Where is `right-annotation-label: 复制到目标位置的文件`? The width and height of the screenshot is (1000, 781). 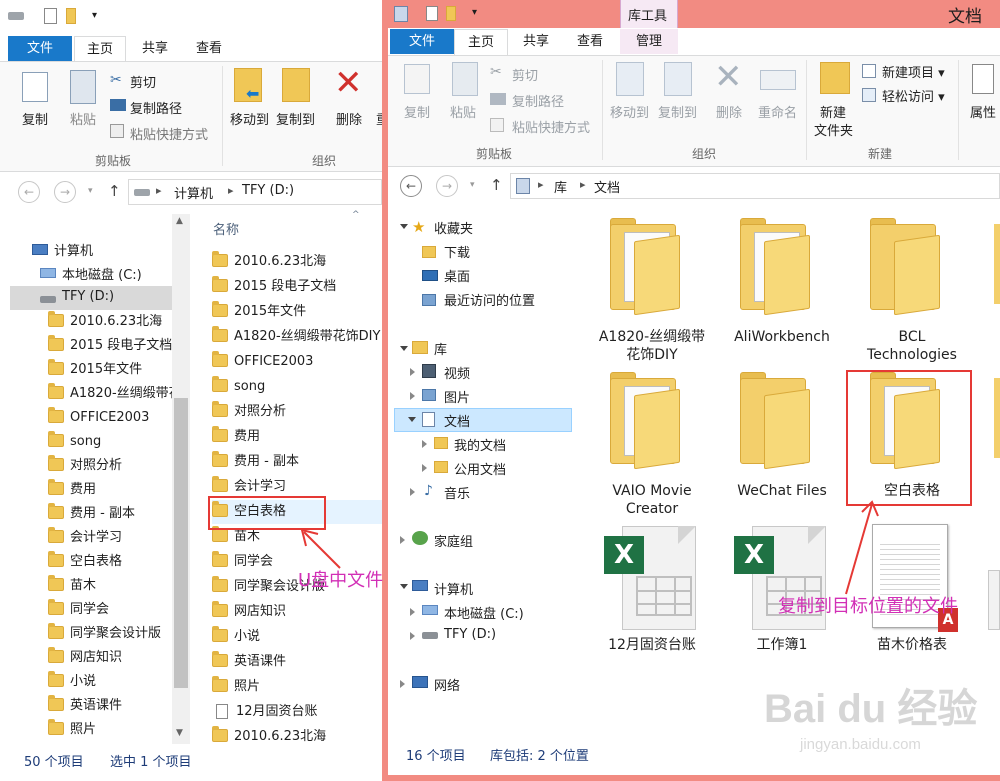
right-annotation-label: 复制到目标位置的文件 is located at coordinates (868, 606).